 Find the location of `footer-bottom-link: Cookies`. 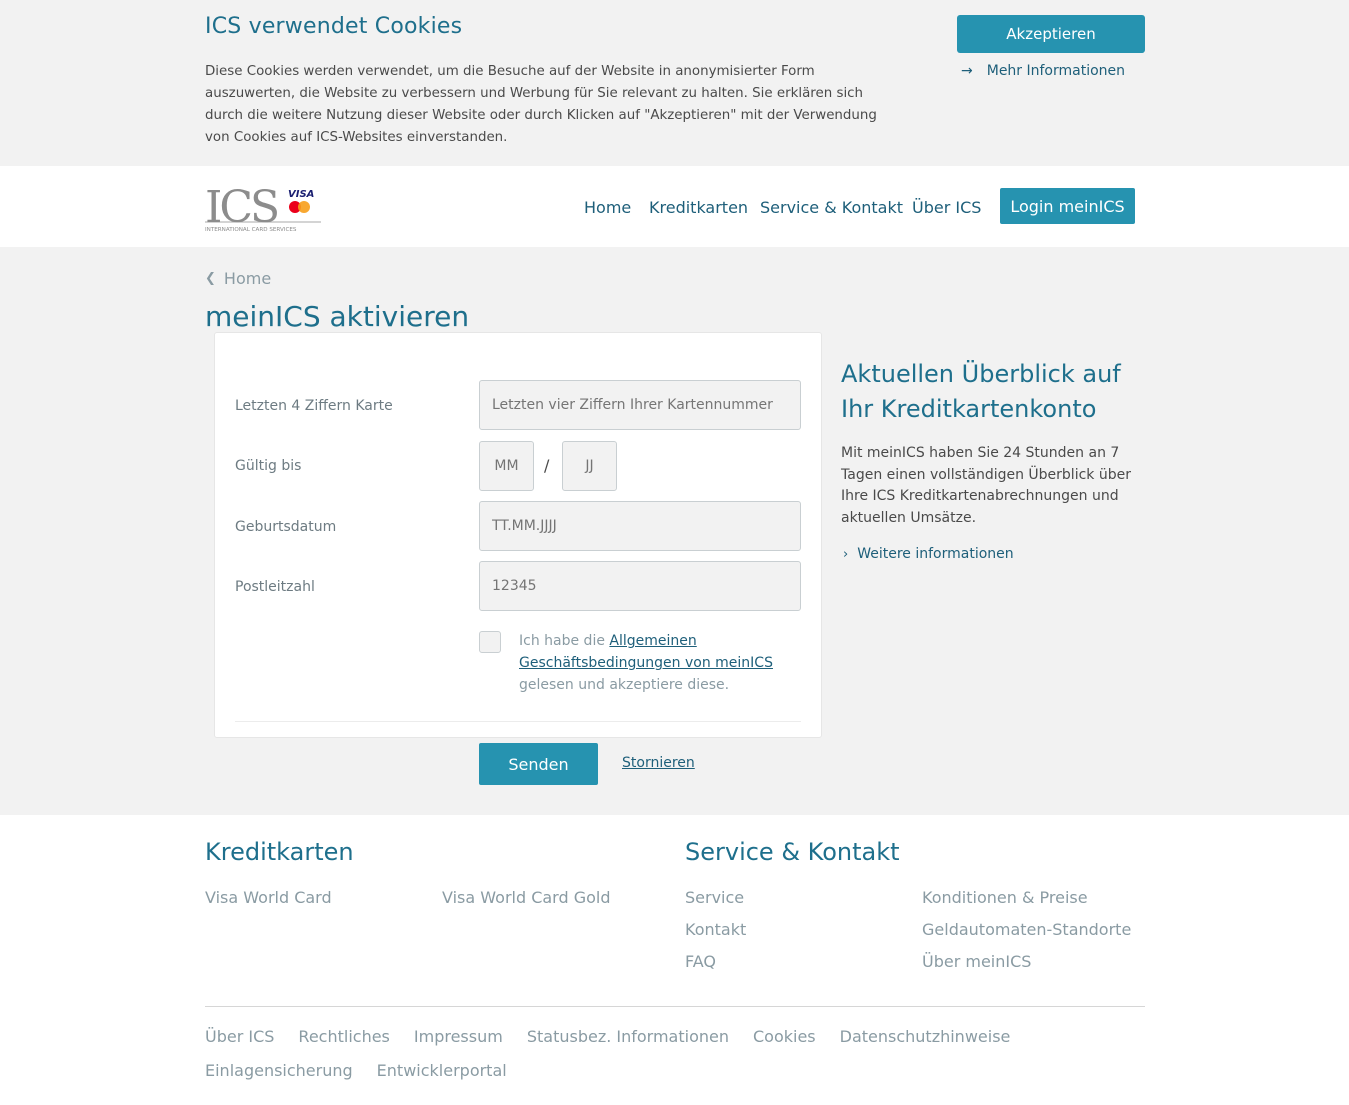

footer-bottom-link: Cookies is located at coordinates (784, 1037).